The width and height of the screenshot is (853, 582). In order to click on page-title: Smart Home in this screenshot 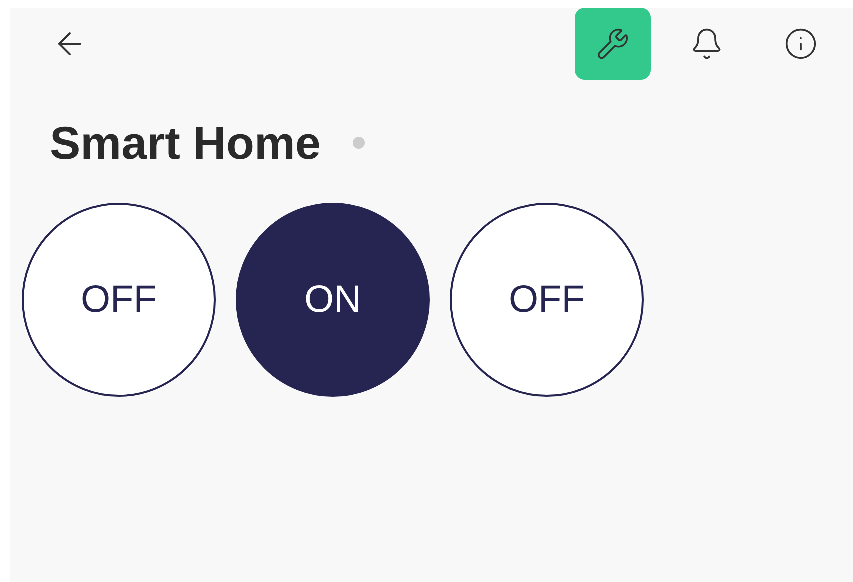, I will do `click(185, 143)`.